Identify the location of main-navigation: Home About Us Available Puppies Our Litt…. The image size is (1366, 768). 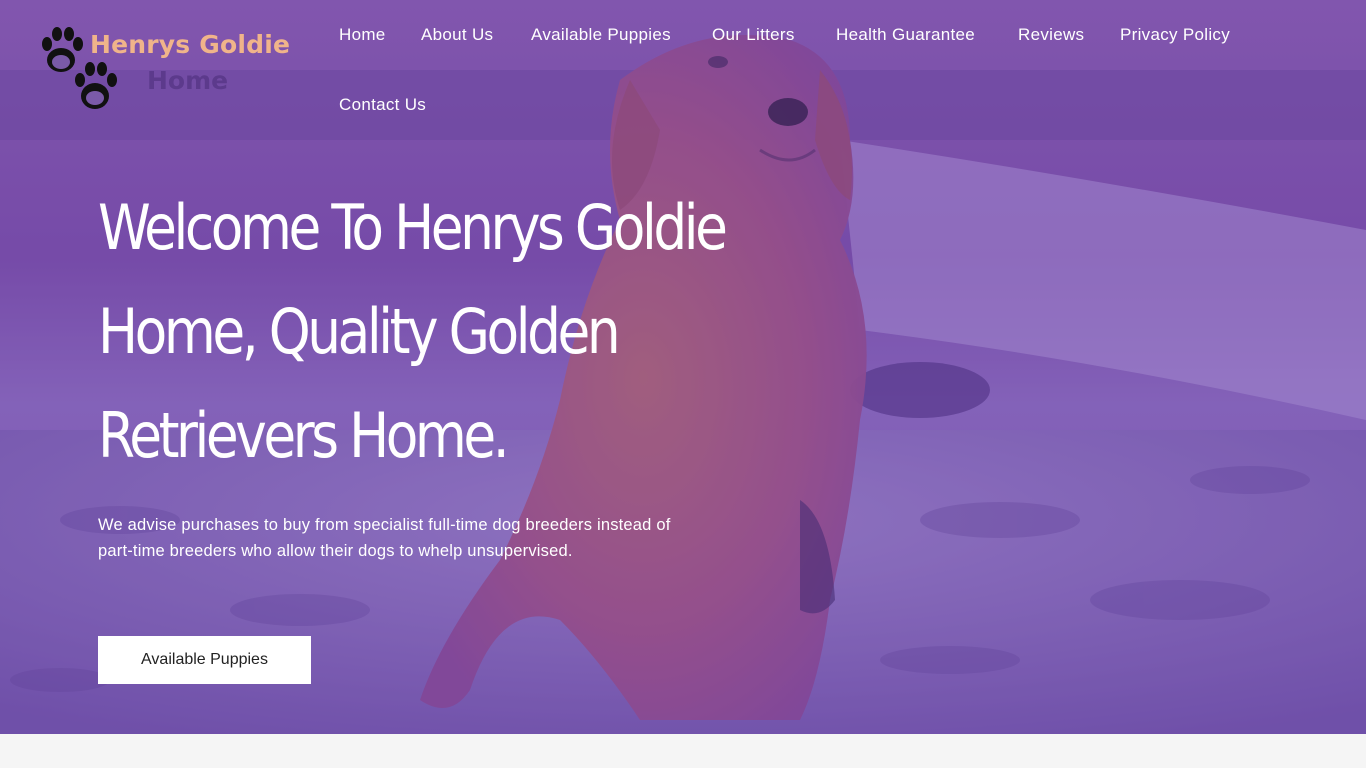
(837, 70).